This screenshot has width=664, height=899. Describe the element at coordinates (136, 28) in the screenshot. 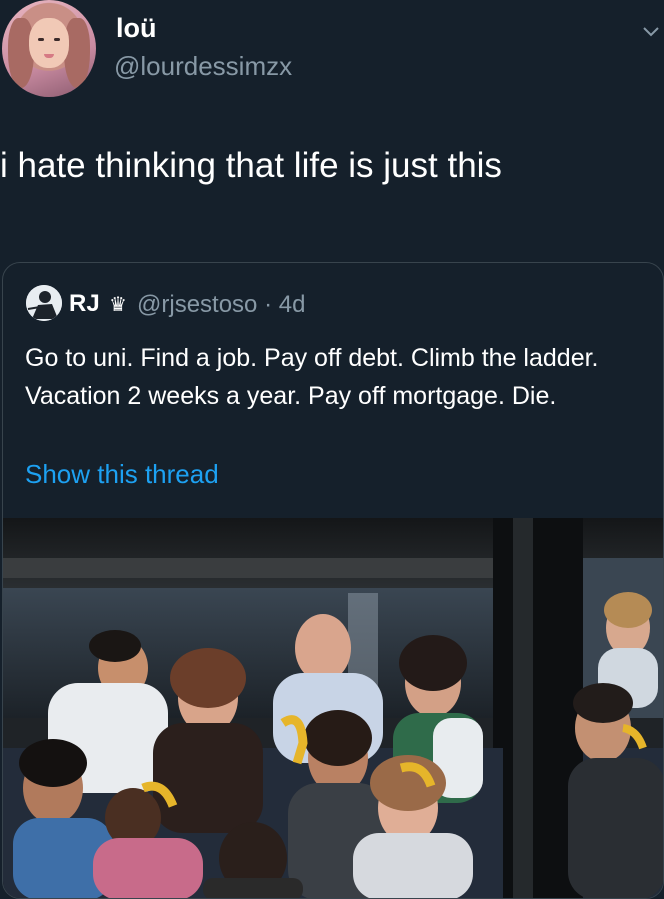

I see `author-display-name: loü` at that location.